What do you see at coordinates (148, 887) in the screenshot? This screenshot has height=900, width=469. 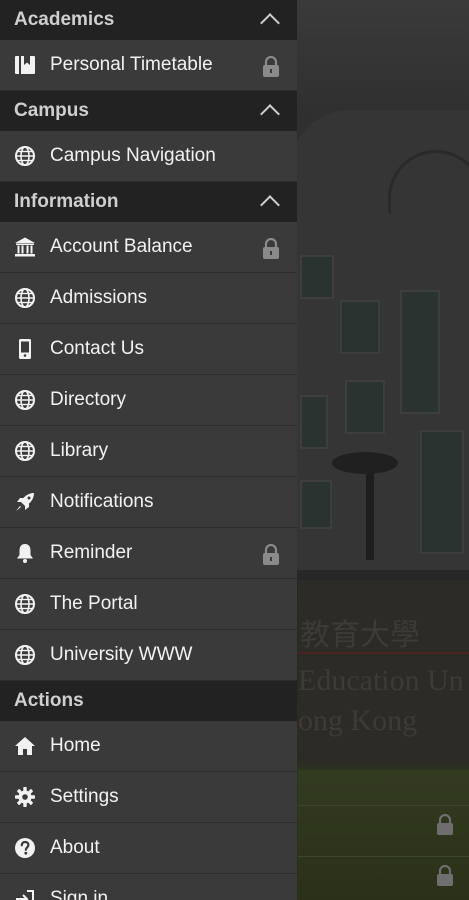 I see `menu-item-sign-in: Sign in` at bounding box center [148, 887].